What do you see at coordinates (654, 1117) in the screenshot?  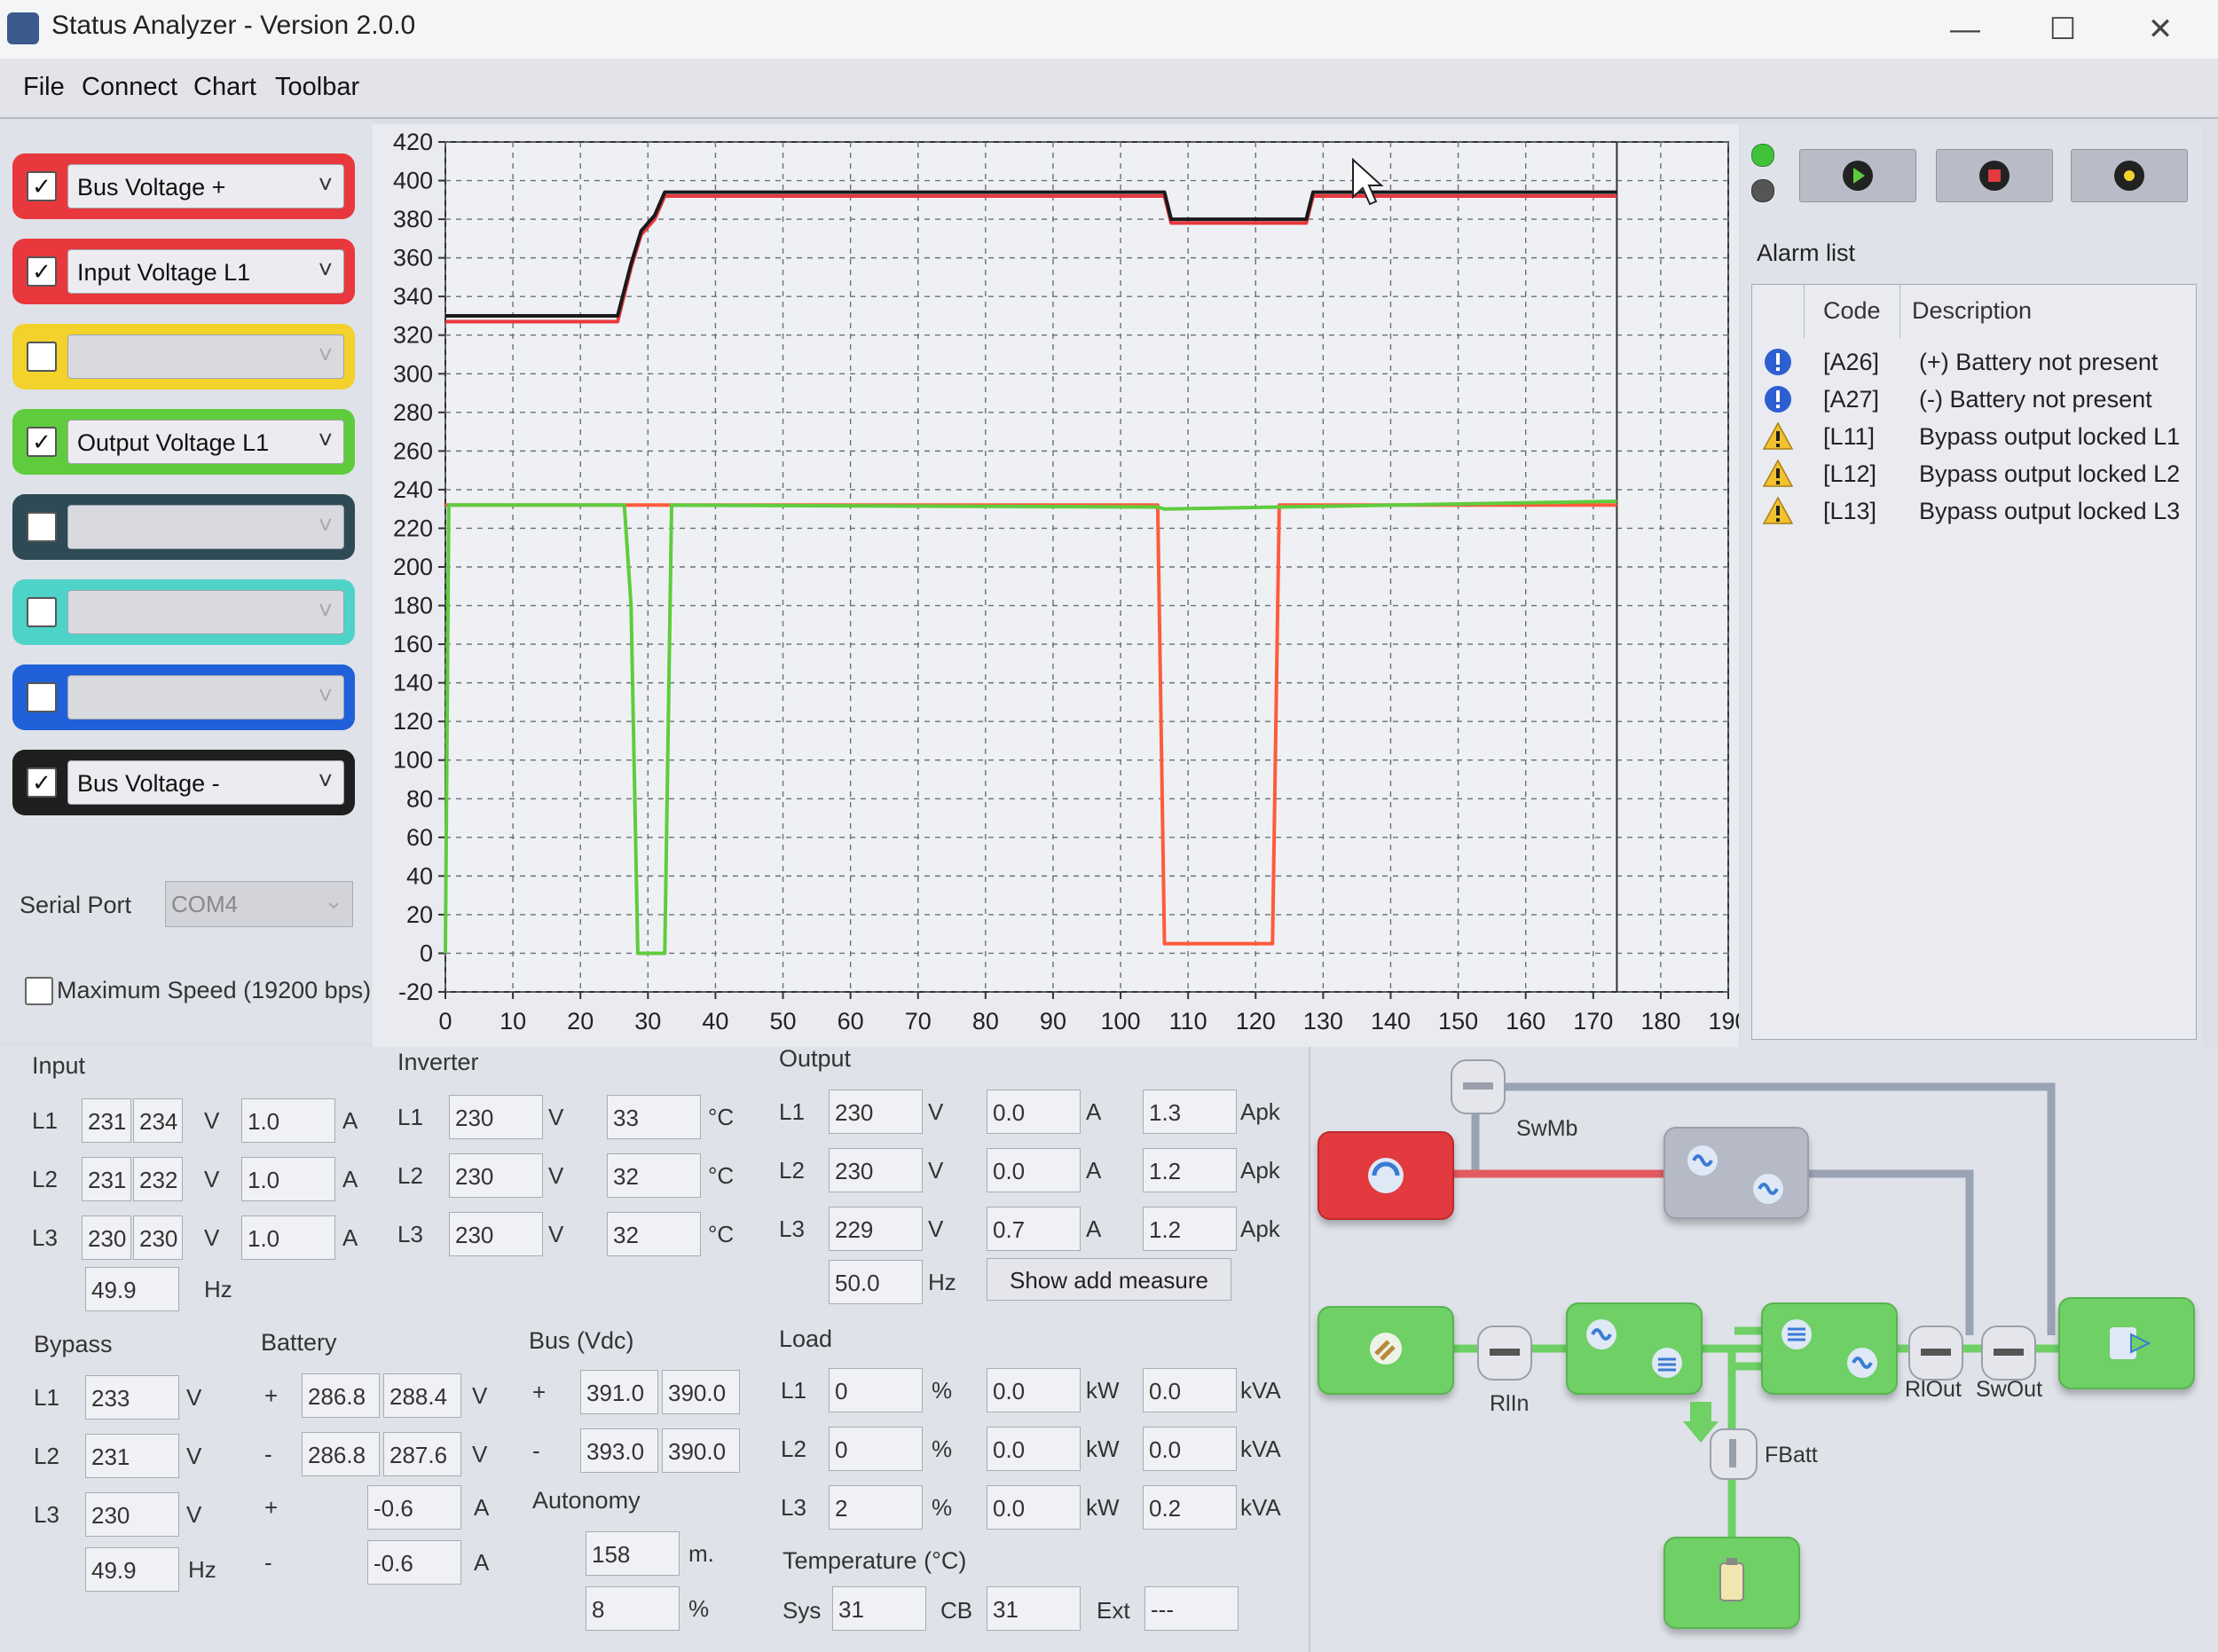 I see `inverter-temp-field: 33` at bounding box center [654, 1117].